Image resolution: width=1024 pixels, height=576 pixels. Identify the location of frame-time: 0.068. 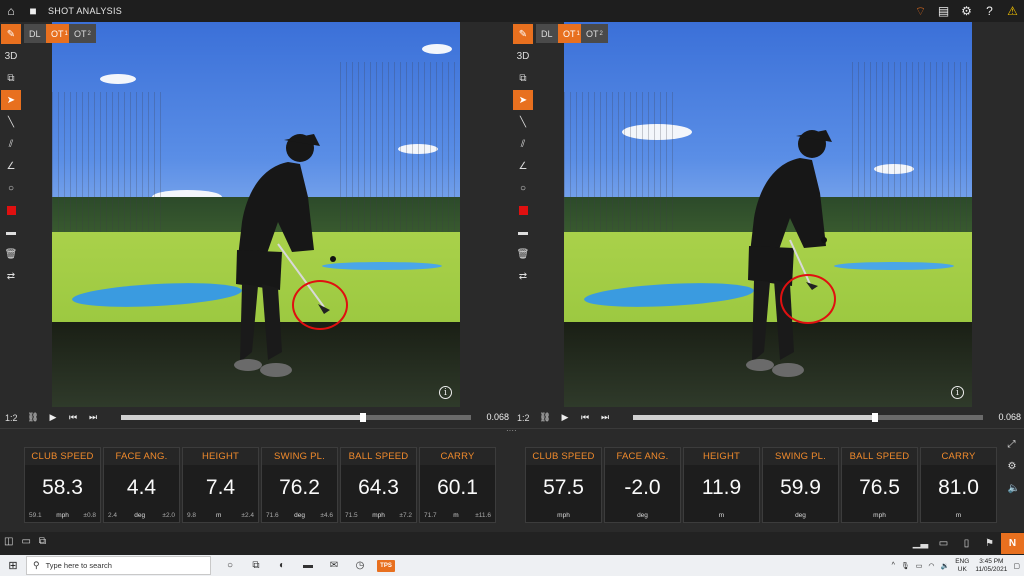
(497, 417).